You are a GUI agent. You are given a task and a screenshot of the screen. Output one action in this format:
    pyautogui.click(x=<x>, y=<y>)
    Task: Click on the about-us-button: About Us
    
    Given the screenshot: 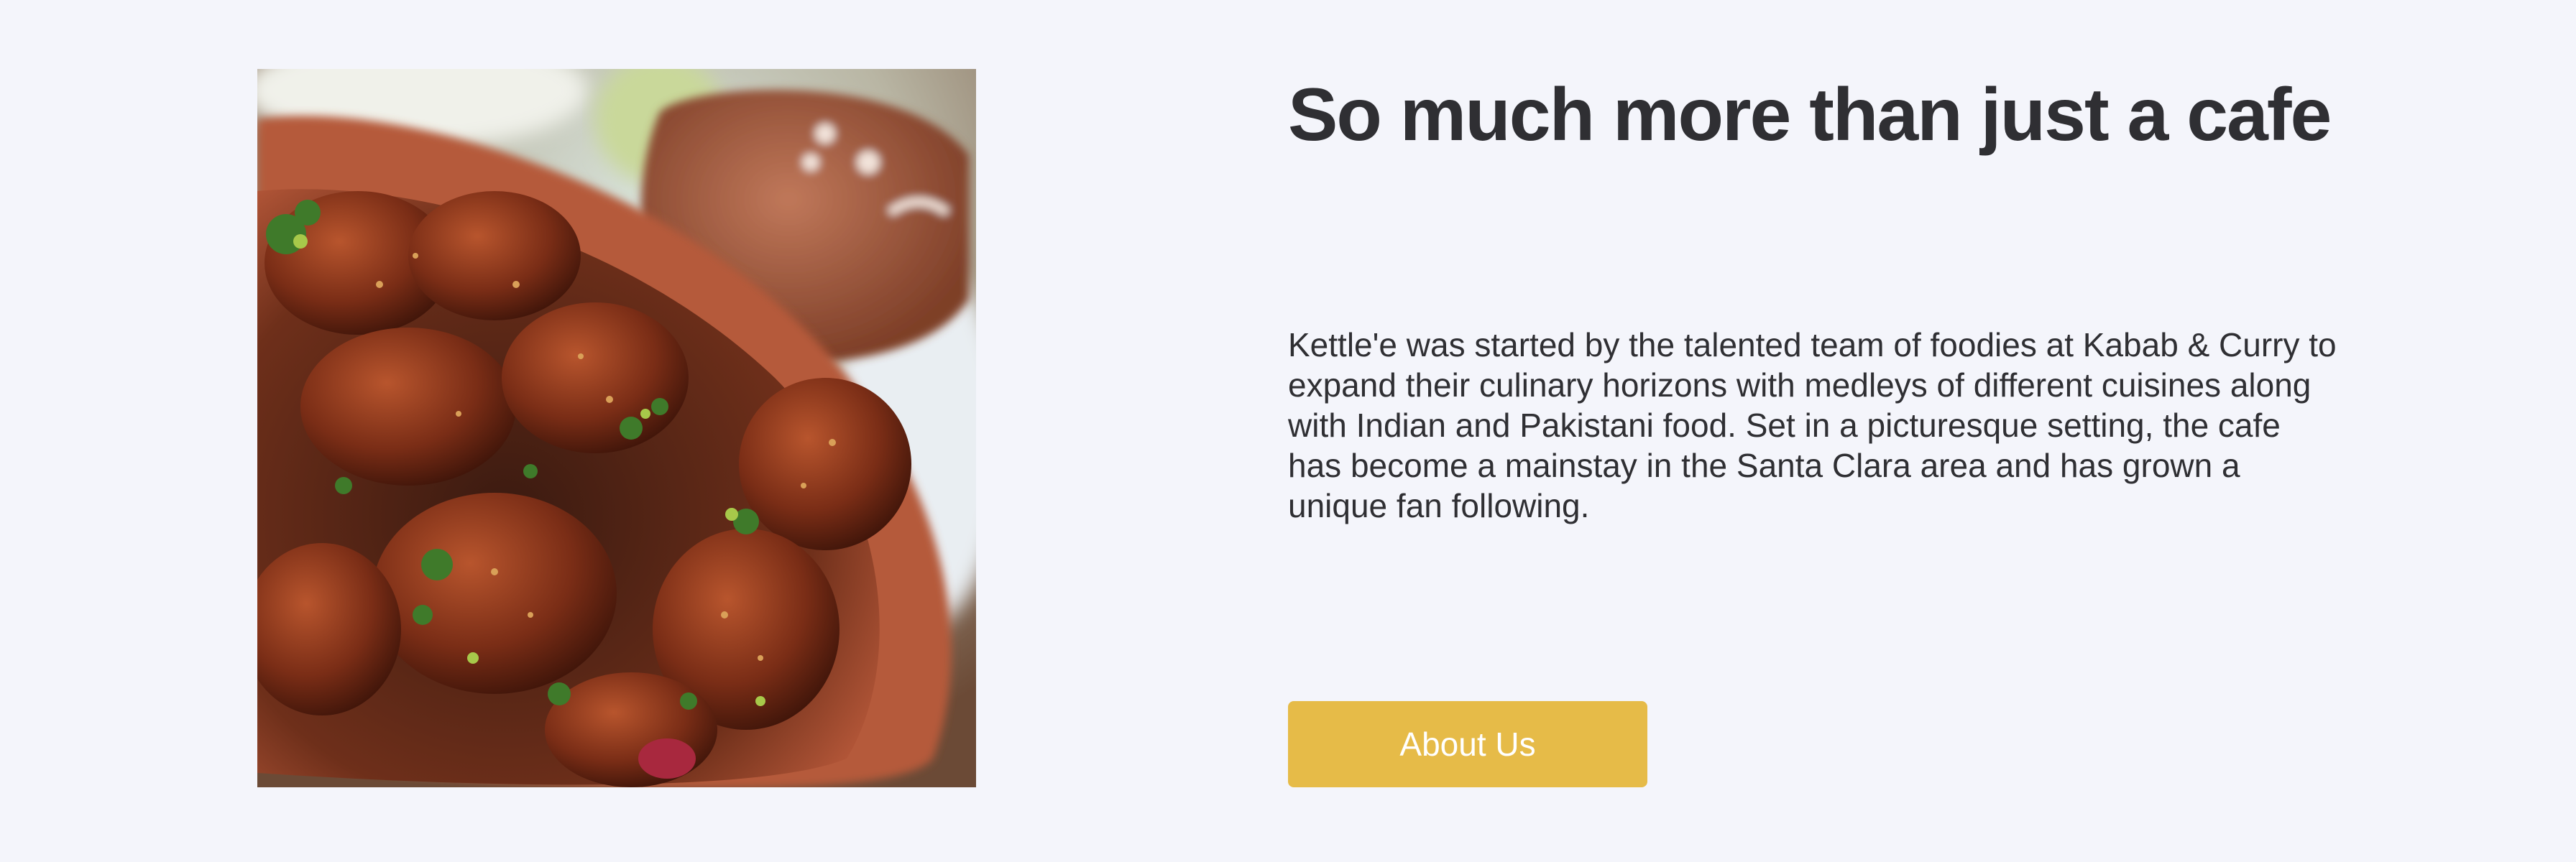 What is the action you would take?
    pyautogui.click(x=1467, y=744)
    